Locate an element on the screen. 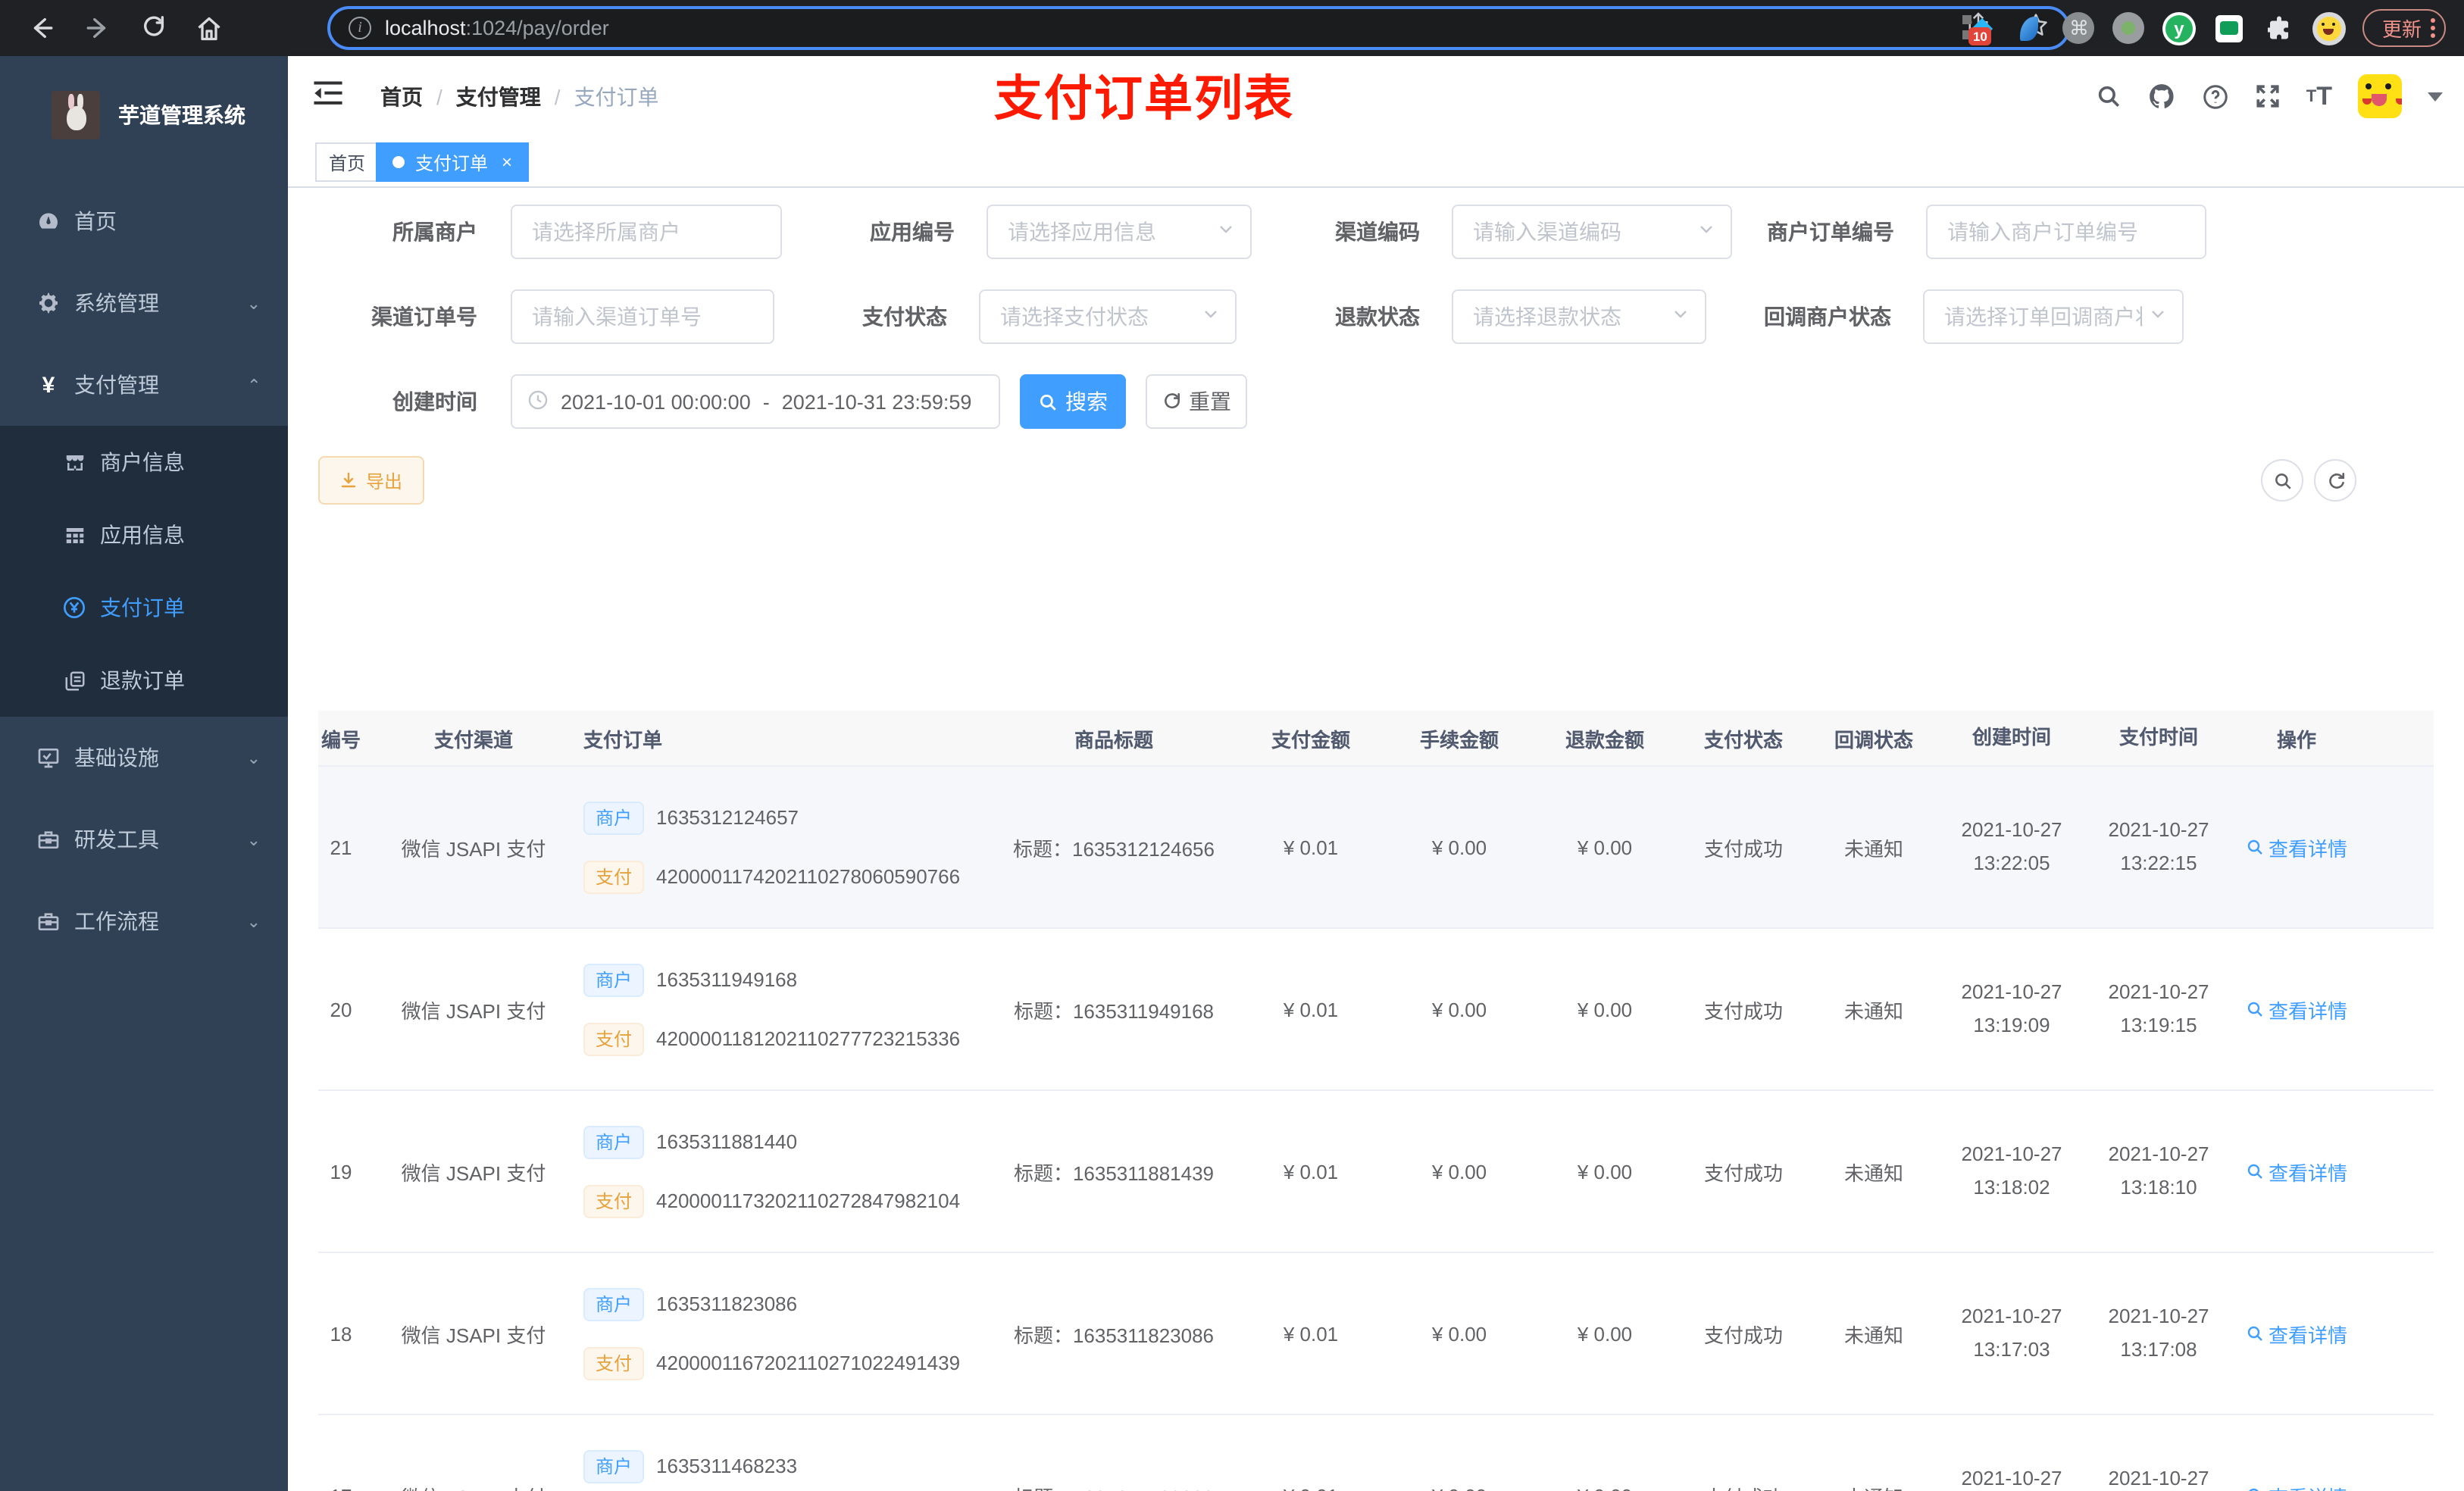  filter-label-refund-status: 退款状态 is located at coordinates (1377, 317).